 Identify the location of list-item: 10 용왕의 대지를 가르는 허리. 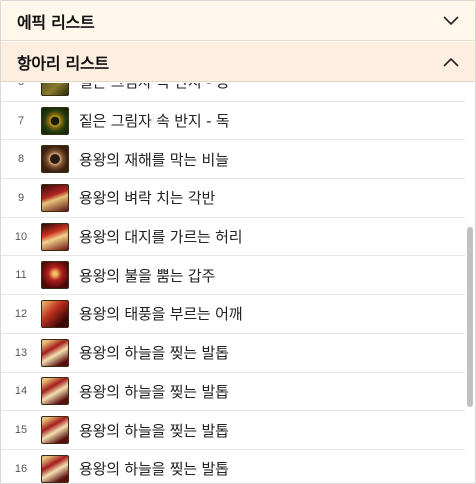
(233, 237).